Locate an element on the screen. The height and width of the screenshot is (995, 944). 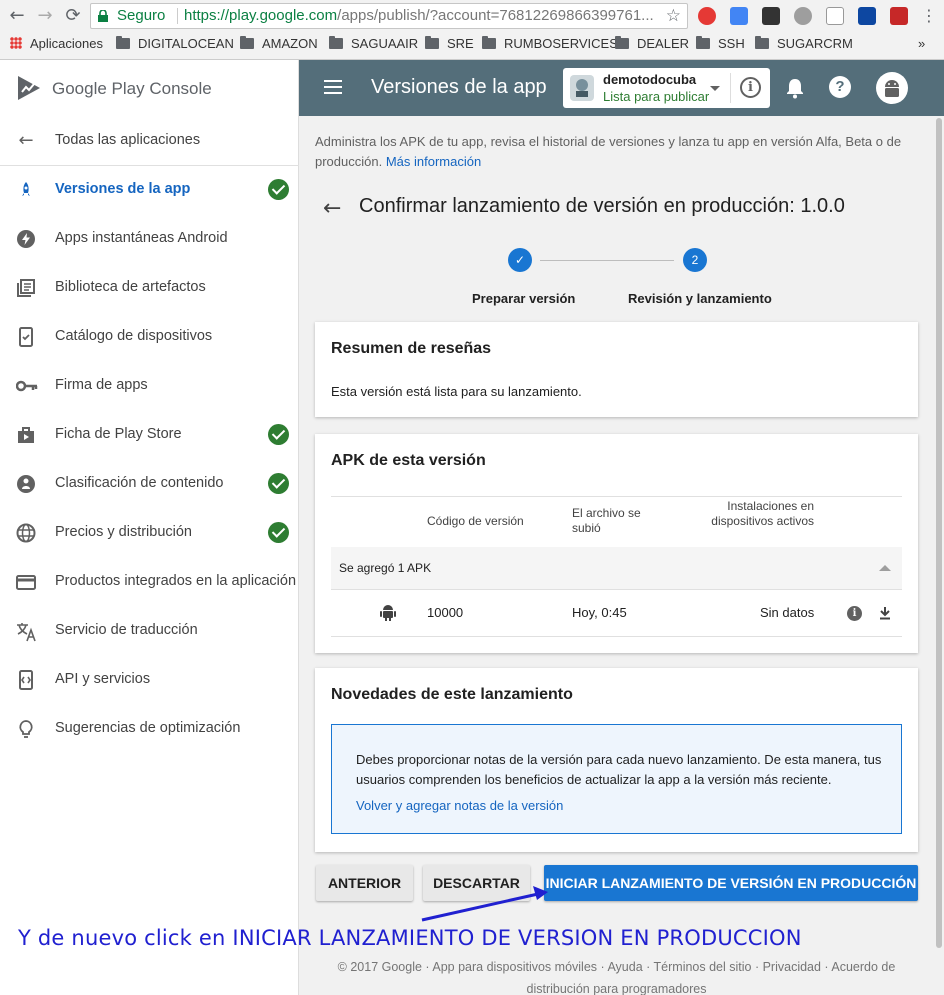
step-label-review: Revisión y lanzamiento is located at coordinates (700, 298).